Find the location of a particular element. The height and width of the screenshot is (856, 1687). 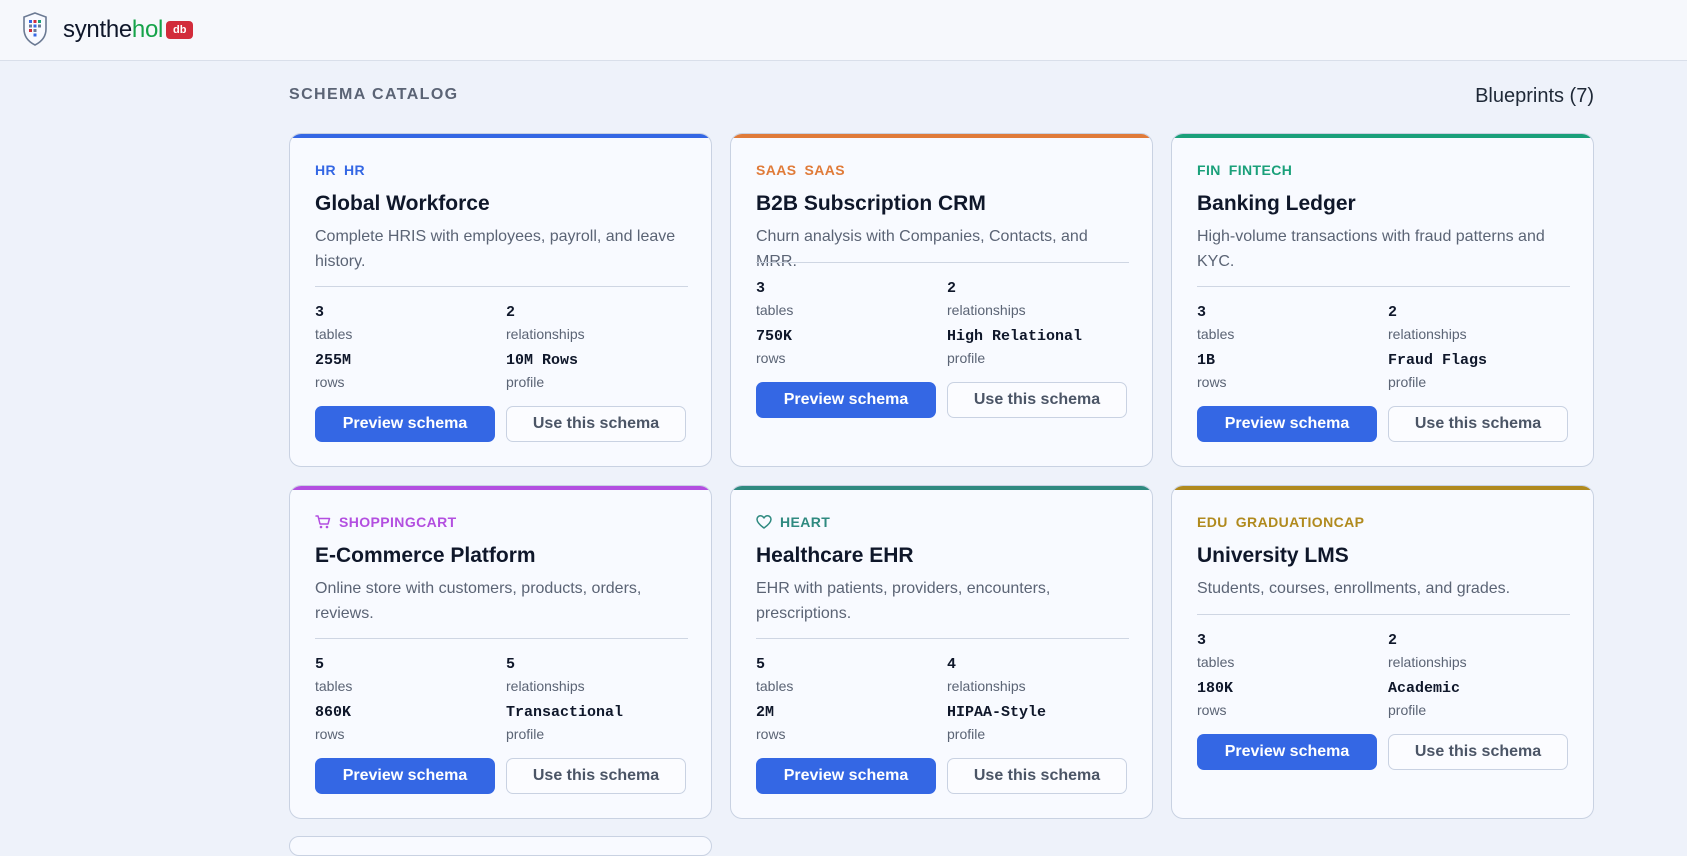

category-label: SAAS is located at coordinates (824, 170).